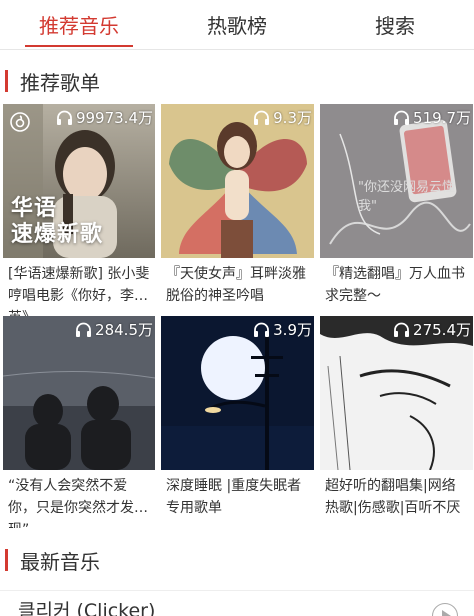 The width and height of the screenshot is (474, 616). Describe the element at coordinates (406, 197) in the screenshot. I see `cover-text: "你还没网易云懂我"` at that location.